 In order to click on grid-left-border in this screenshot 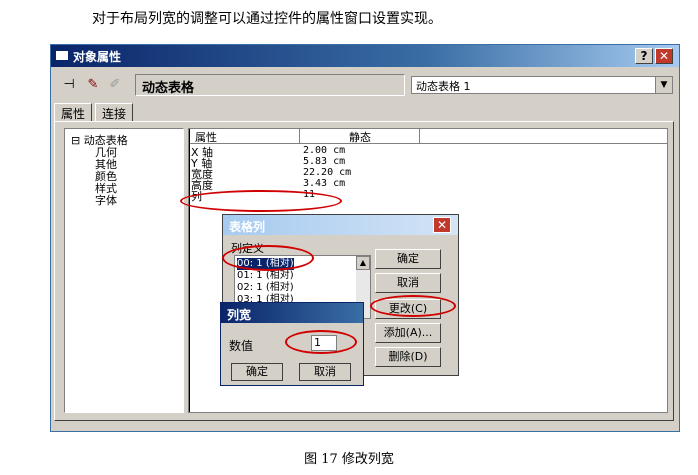, I will do `click(189, 270)`.